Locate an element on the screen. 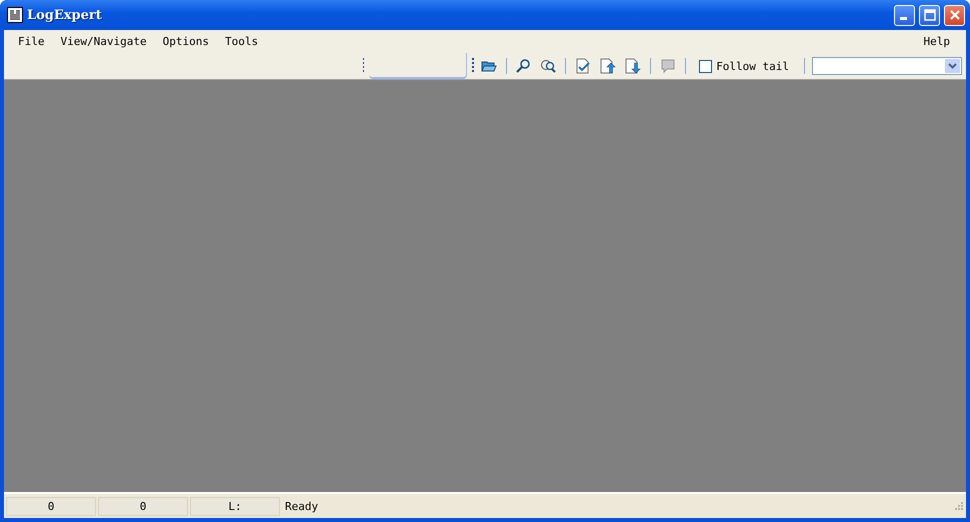 The height and width of the screenshot is (522, 970). menu-item: View/Navigate is located at coordinates (103, 41).